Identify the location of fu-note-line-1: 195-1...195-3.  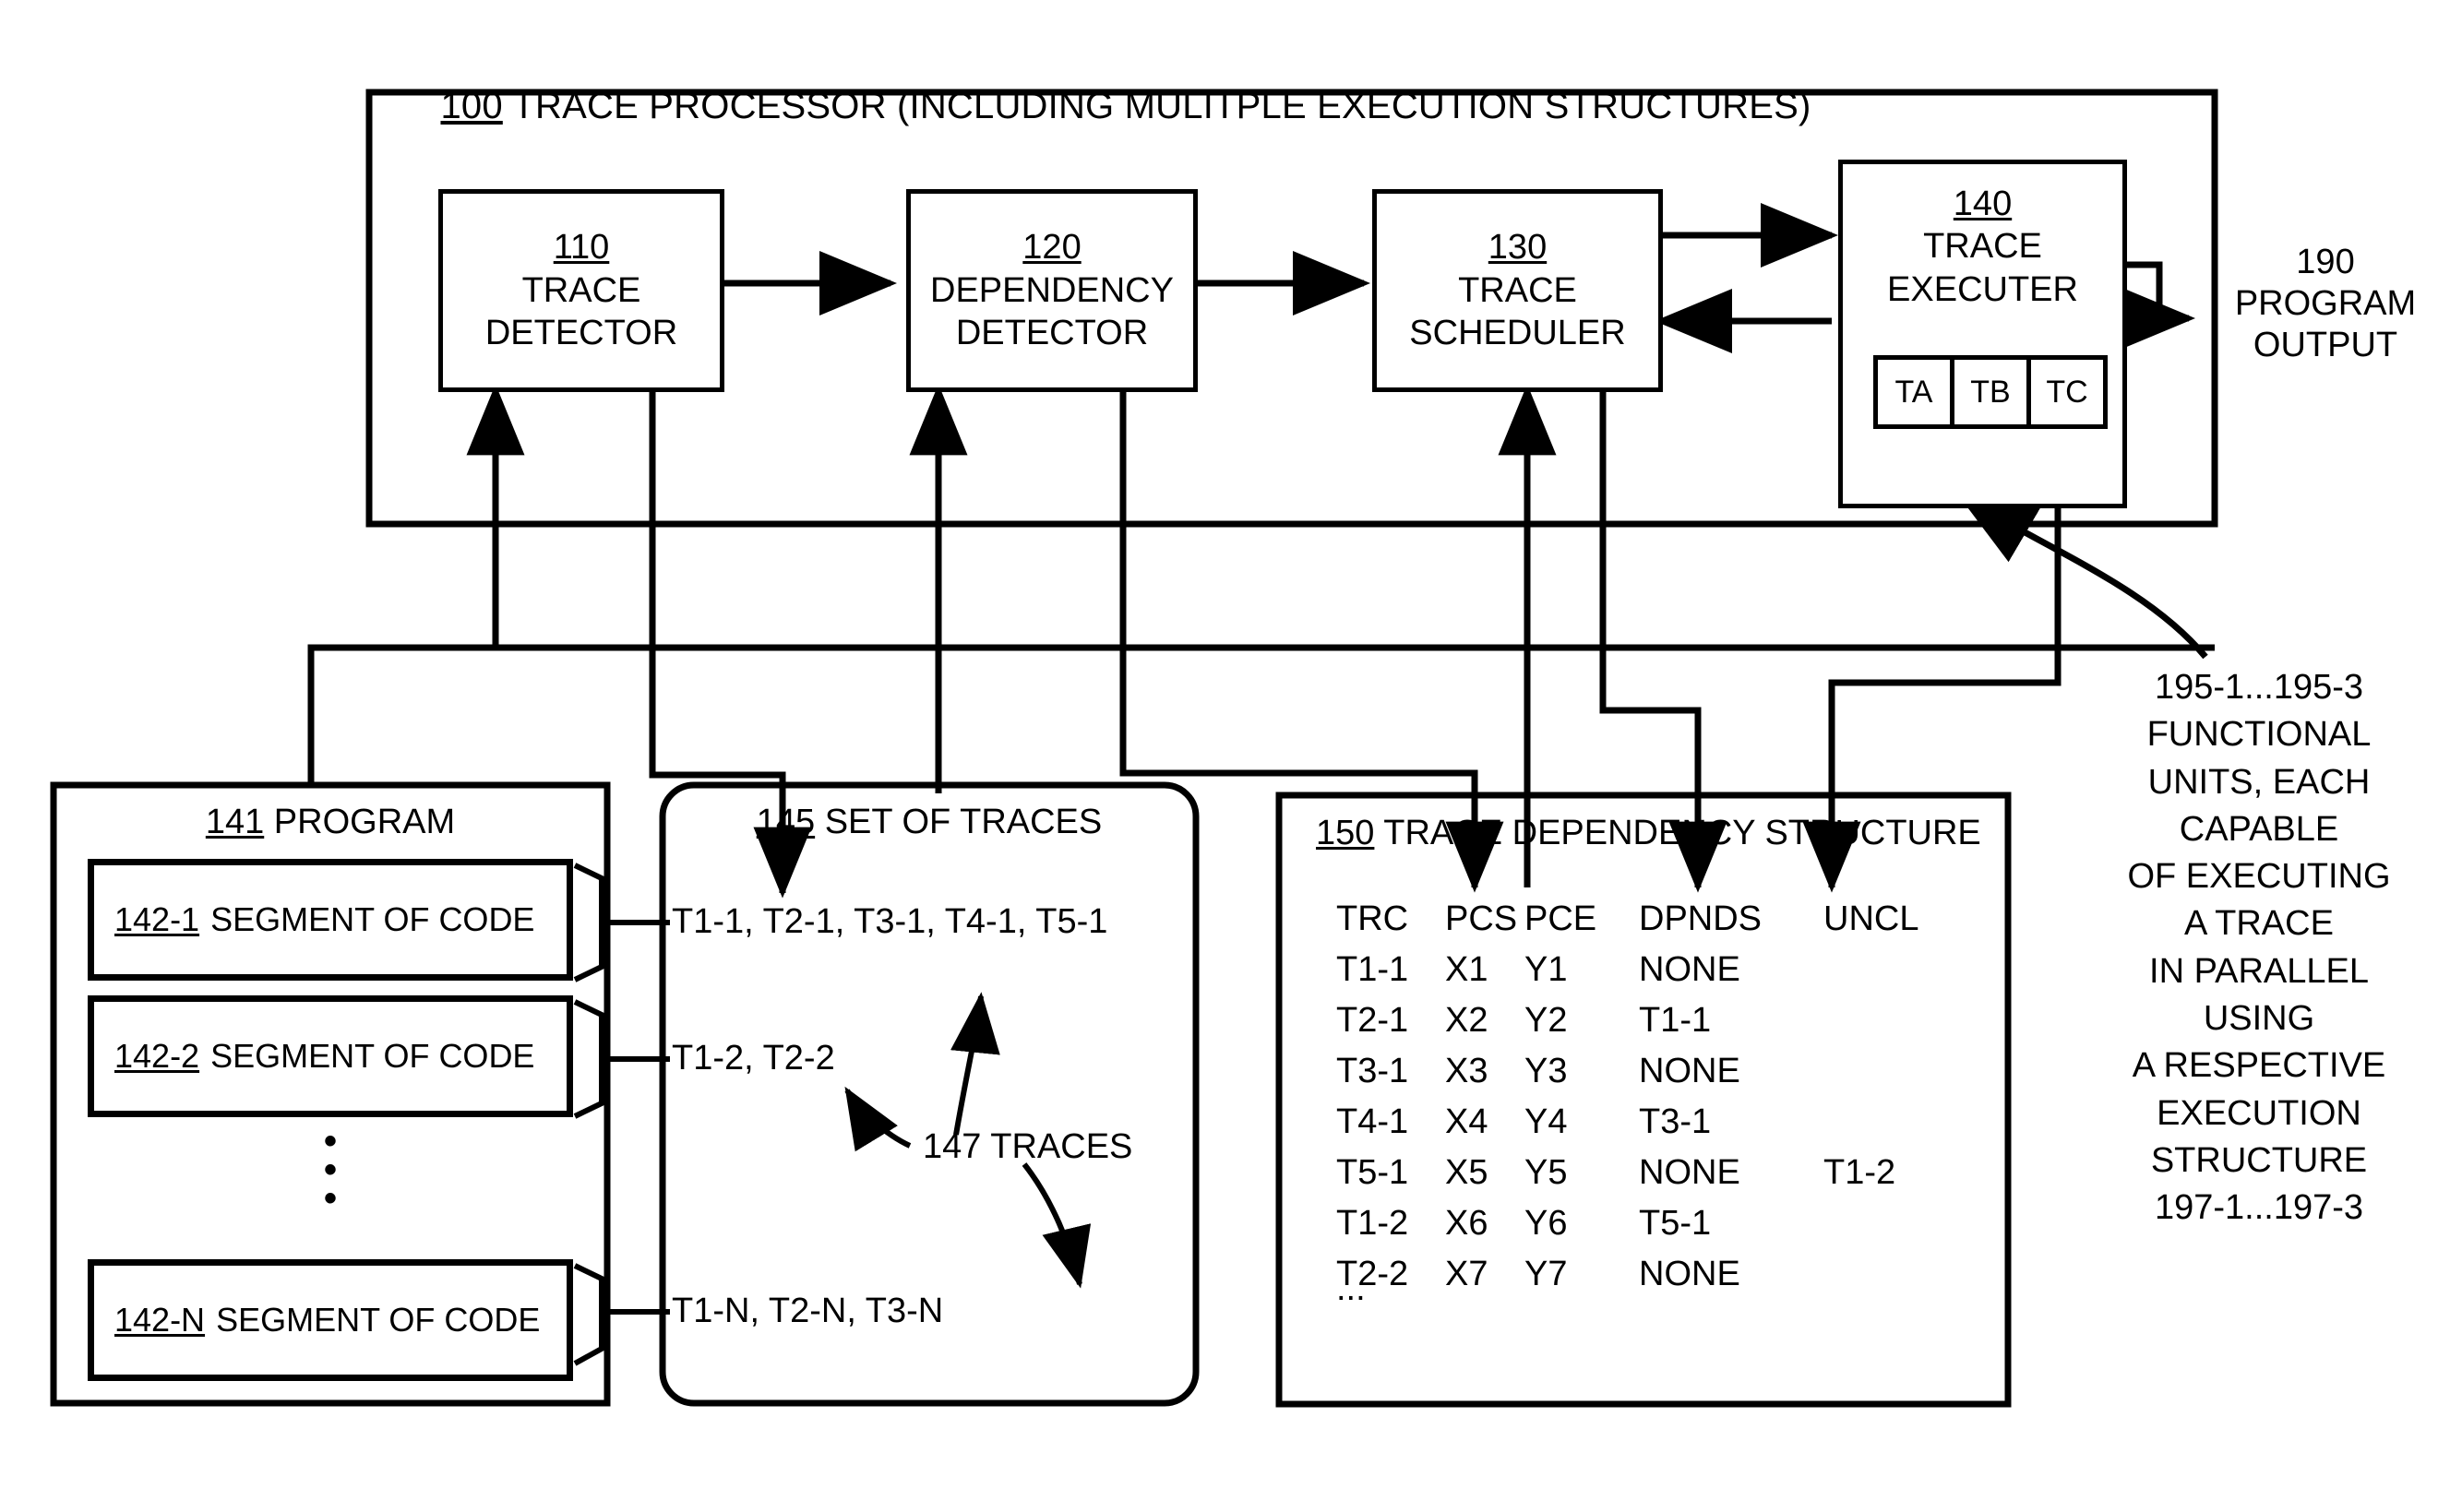
(2259, 687).